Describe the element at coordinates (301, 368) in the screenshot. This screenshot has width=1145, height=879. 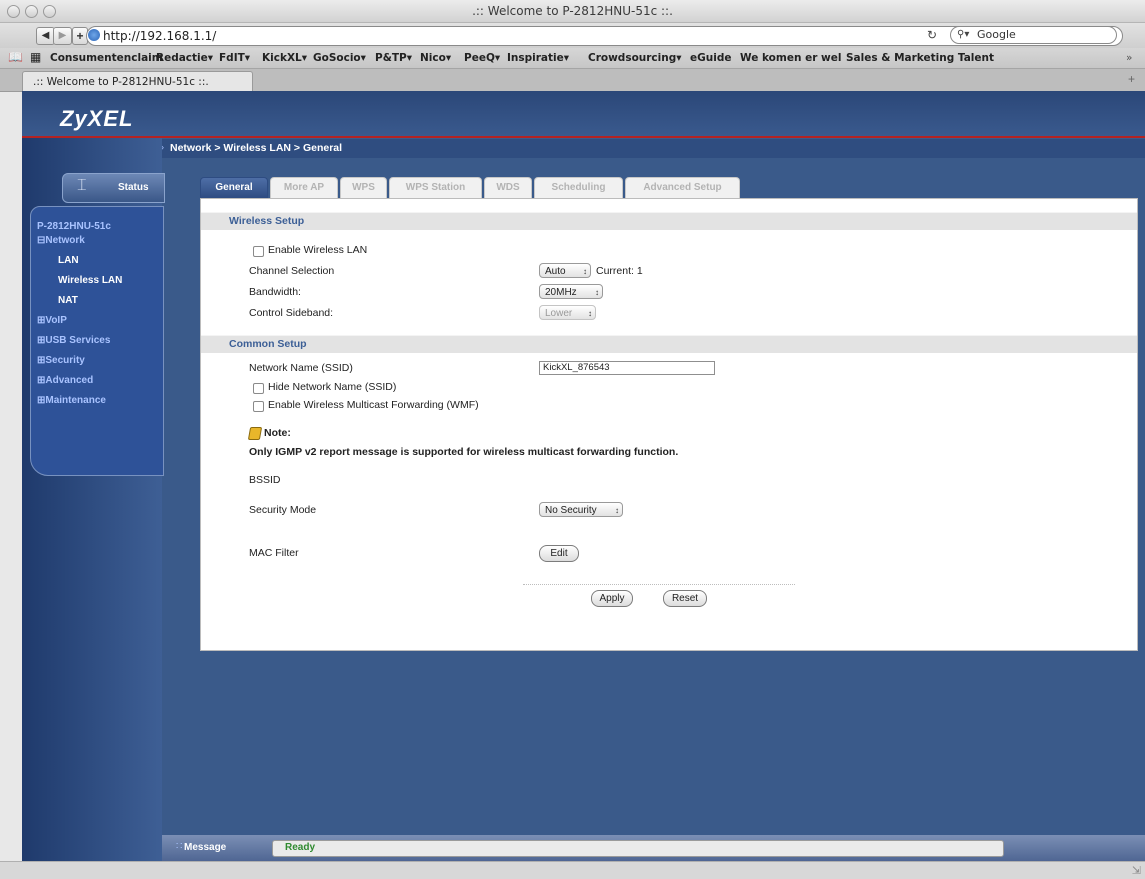
I see `ssid-label: Network Name (SSID)` at that location.